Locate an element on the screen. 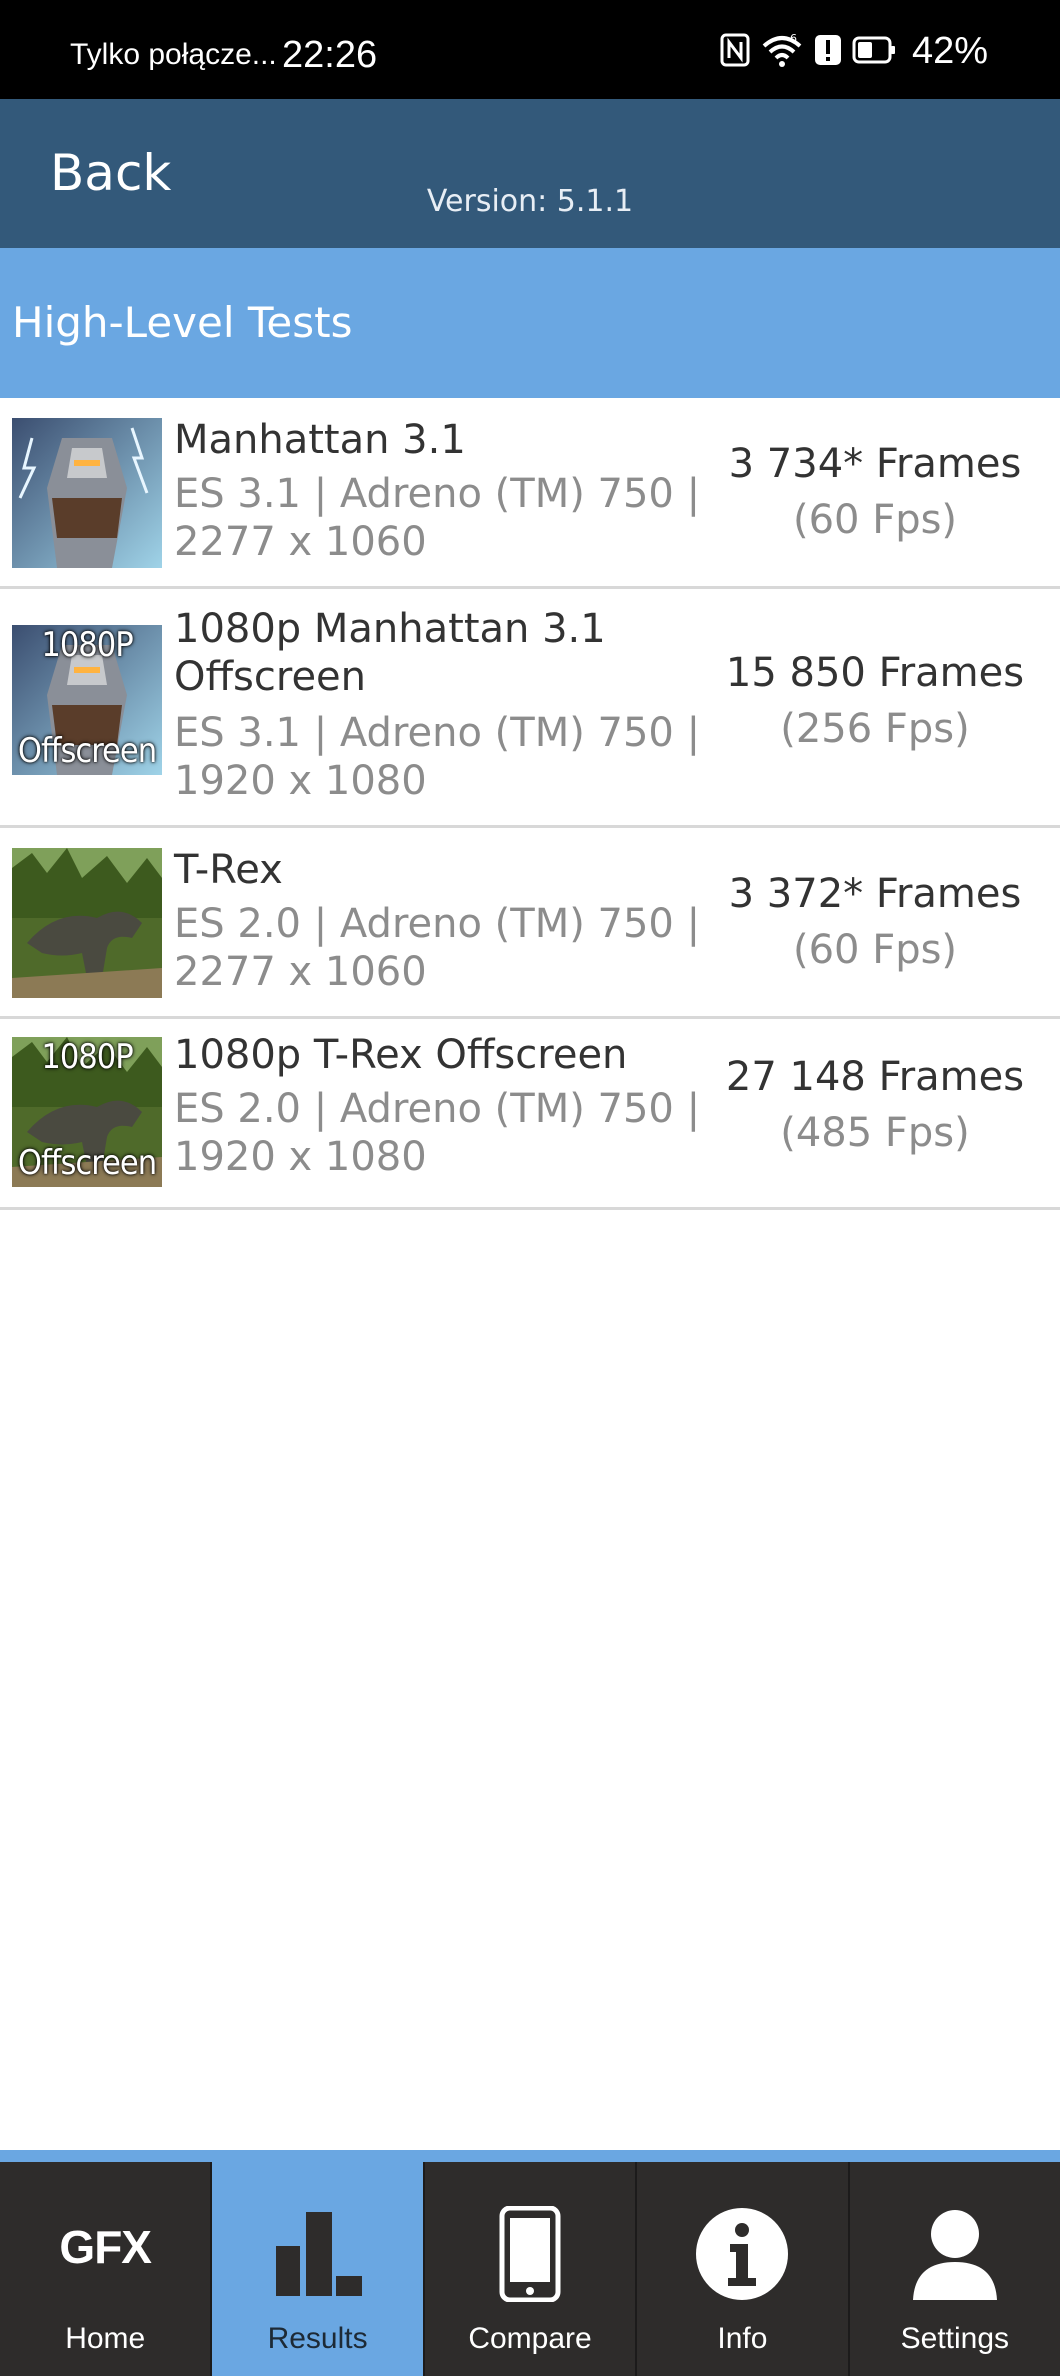  section-header: High-Level Tests is located at coordinates (530, 323).